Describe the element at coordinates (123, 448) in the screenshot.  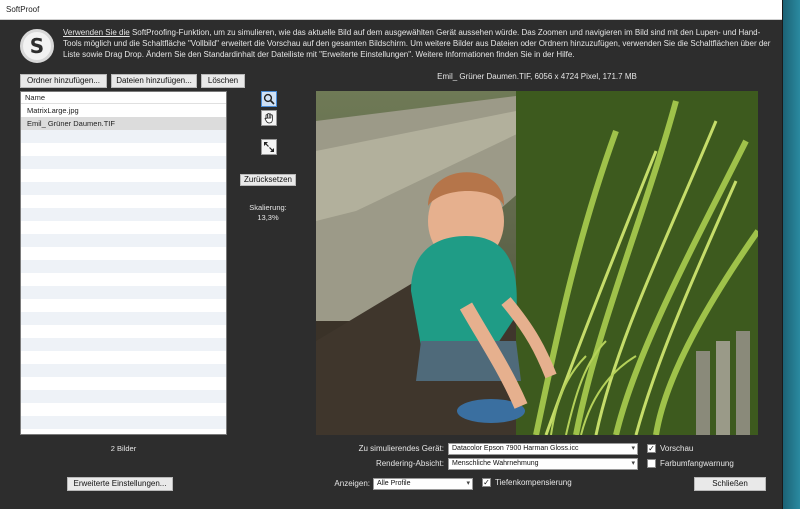
I see `image-count: 2 Bilder` at that location.